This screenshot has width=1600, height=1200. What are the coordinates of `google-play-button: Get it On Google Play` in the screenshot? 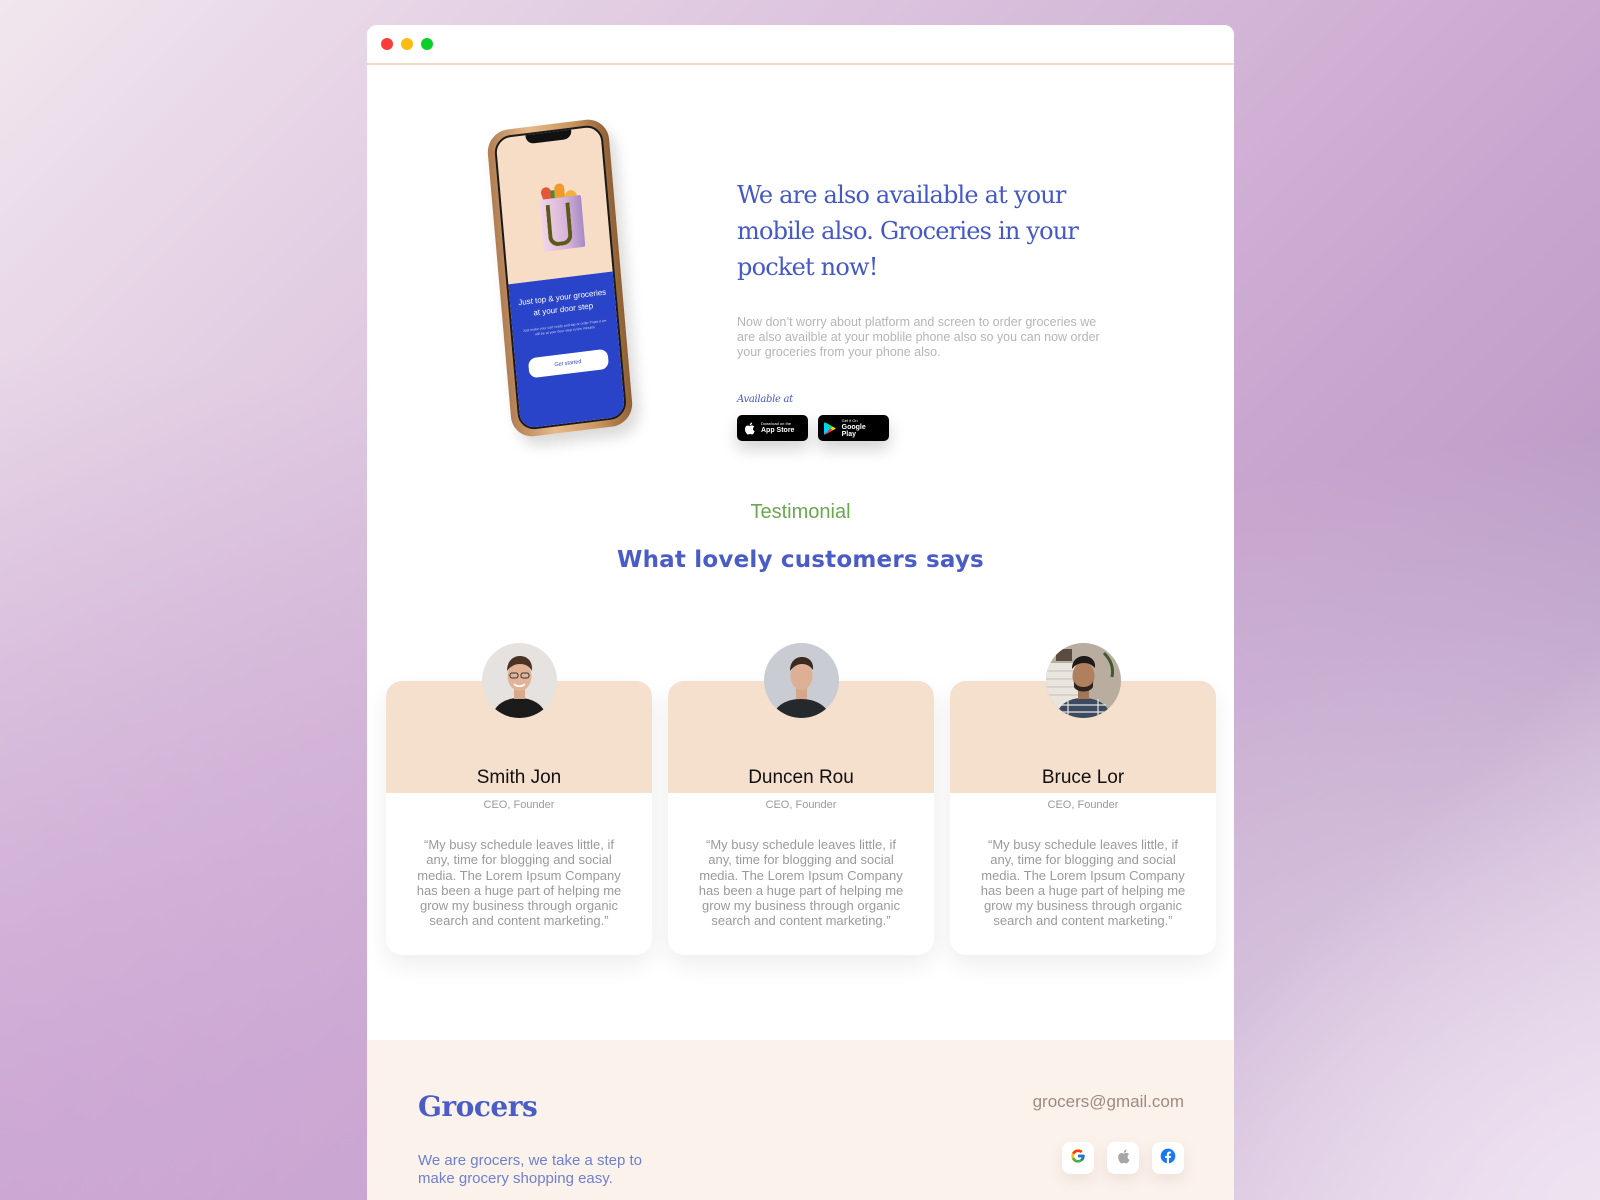 It's located at (853, 428).